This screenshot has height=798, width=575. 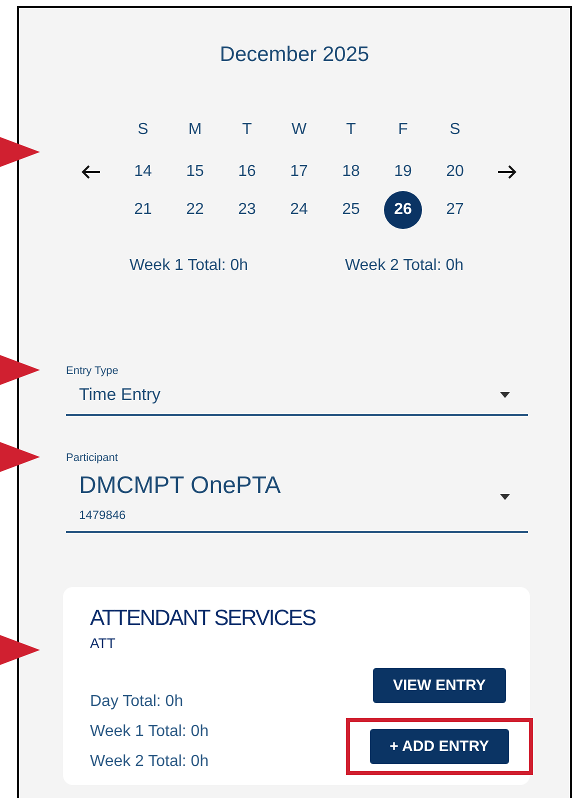 I want to click on calendar-day: 14, so click(x=143, y=172).